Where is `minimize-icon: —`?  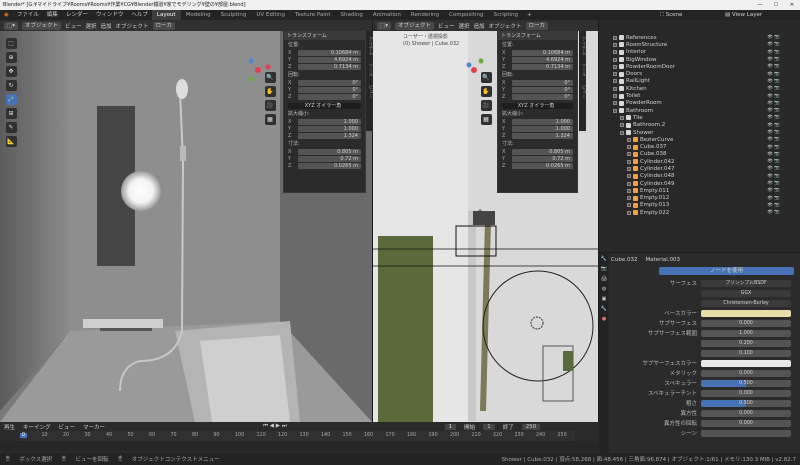 minimize-icon: — is located at coordinates (760, 5).